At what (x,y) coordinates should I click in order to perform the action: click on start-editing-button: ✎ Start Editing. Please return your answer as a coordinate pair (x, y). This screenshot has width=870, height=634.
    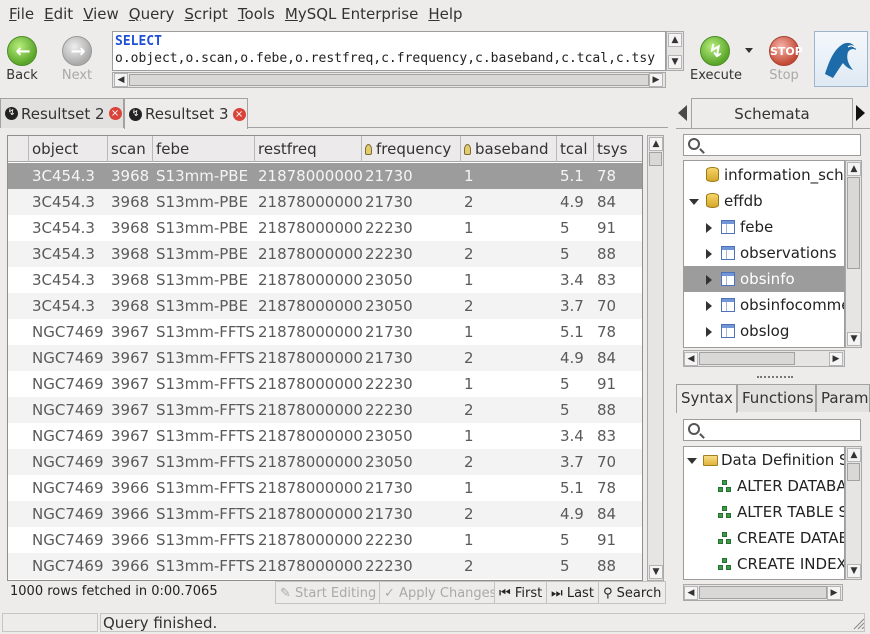
    Looking at the image, I should click on (328, 592).